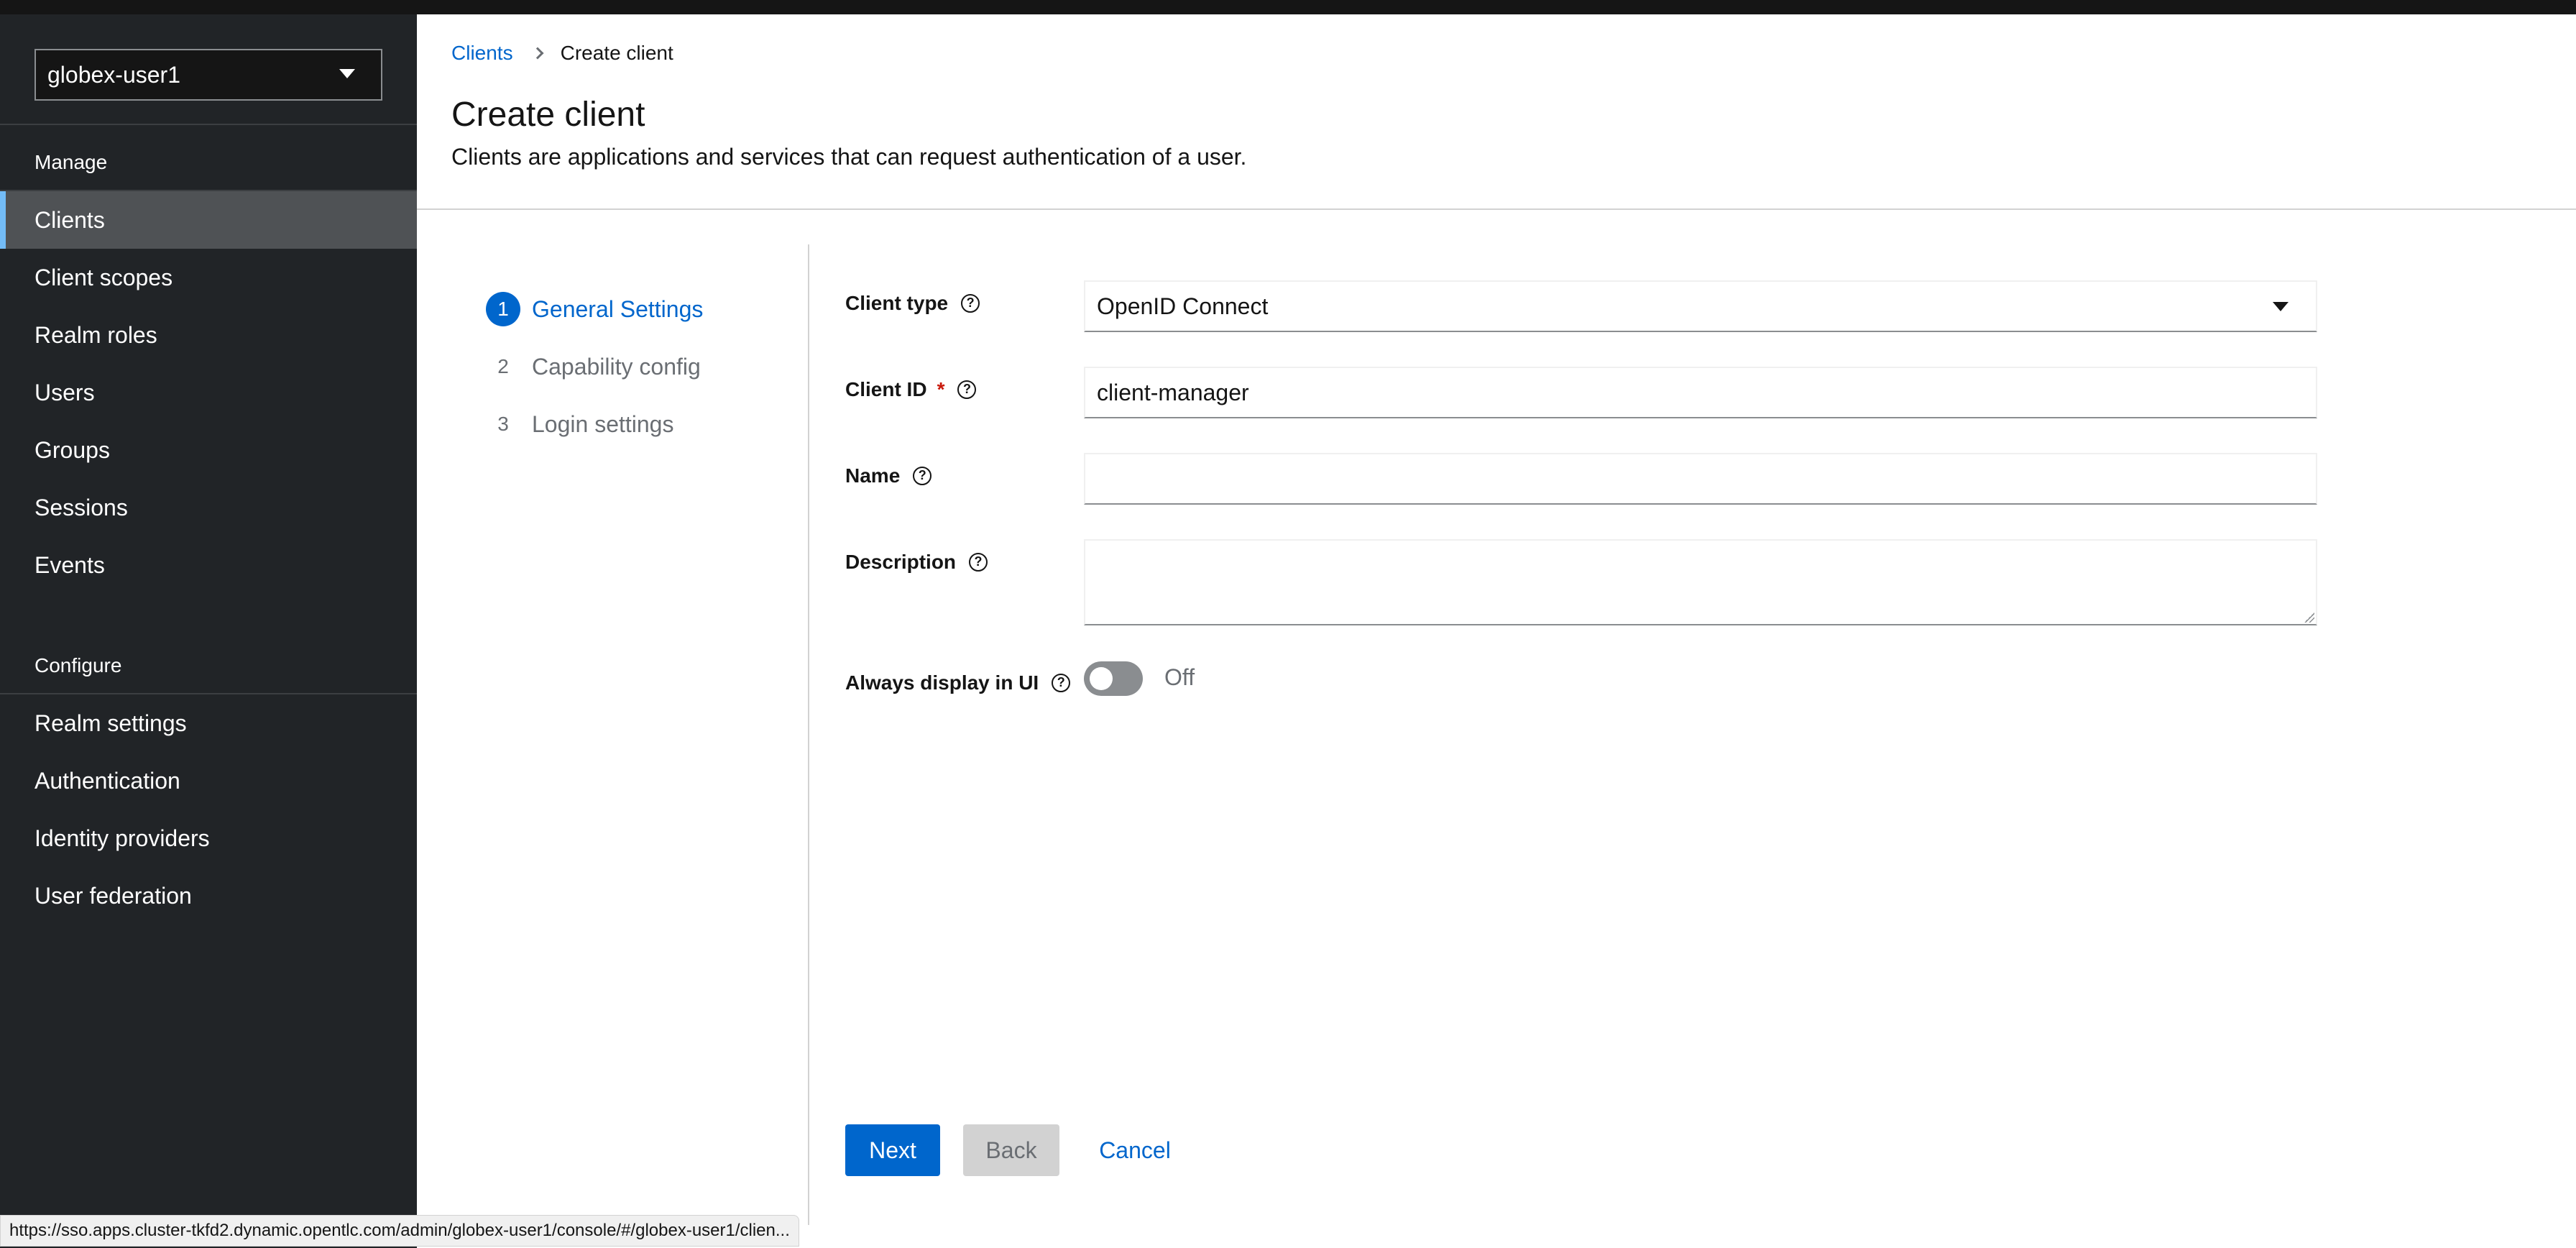  I want to click on realm-selector-value: globex-user1, so click(113, 74).